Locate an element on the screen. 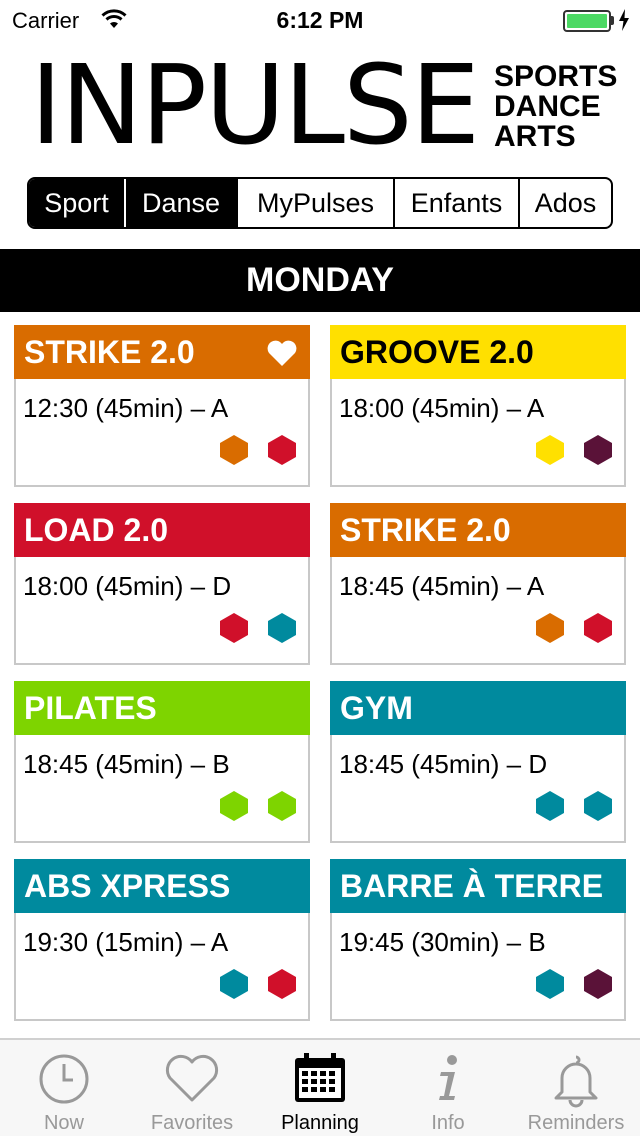 The width and height of the screenshot is (640, 1136). logo-wordmark: INPULSE is located at coordinates (255, 105).